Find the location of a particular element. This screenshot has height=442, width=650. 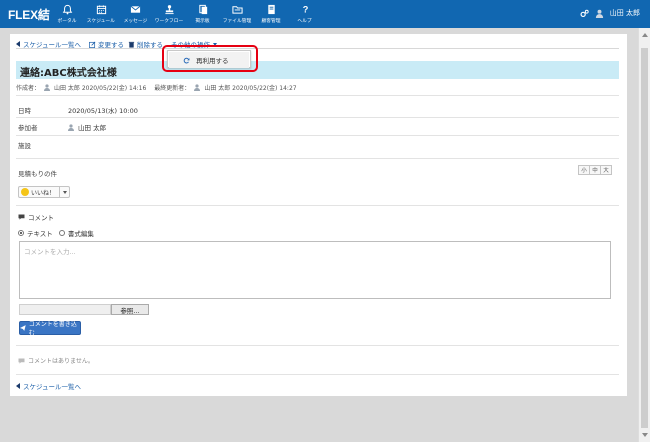

trash-icon is located at coordinates (131, 44).